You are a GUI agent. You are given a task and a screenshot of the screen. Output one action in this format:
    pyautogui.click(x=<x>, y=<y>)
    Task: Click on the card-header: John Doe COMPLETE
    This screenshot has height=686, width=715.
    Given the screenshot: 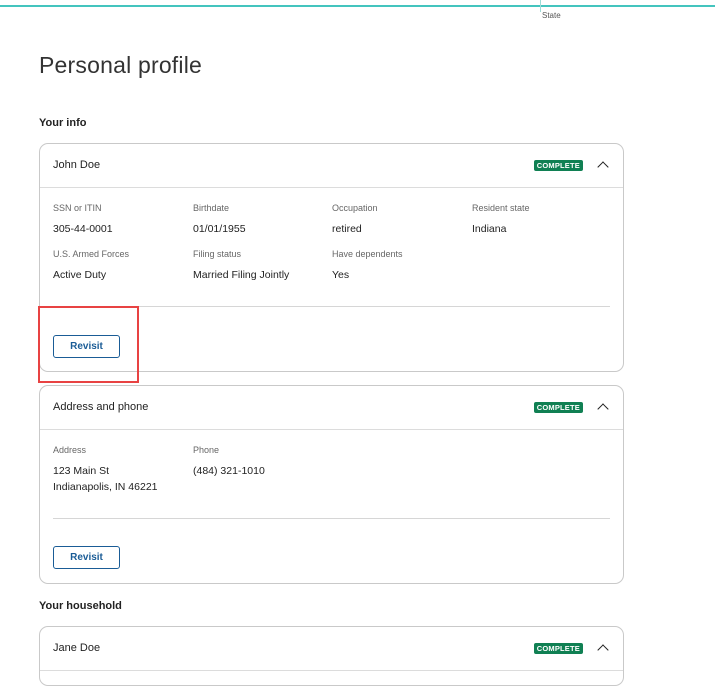 What is the action you would take?
    pyautogui.click(x=331, y=166)
    